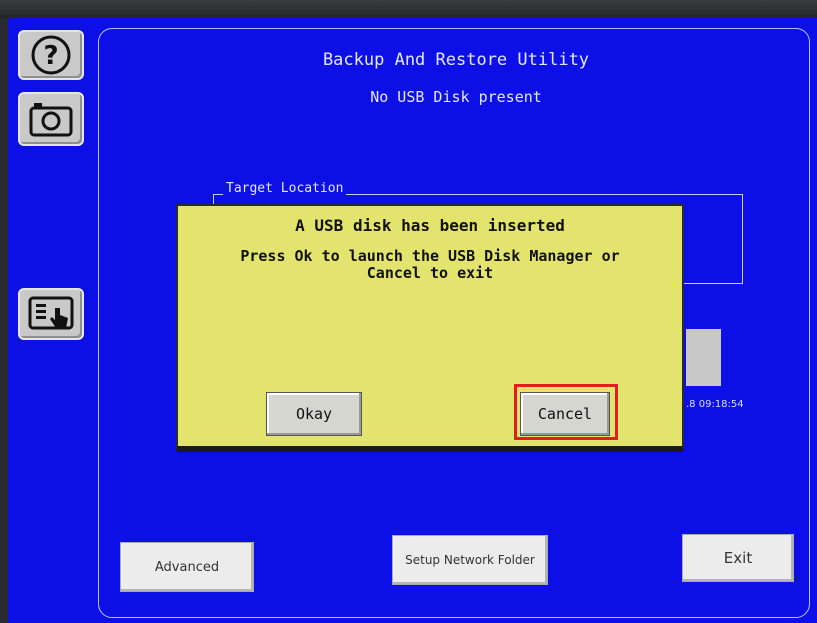  I want to click on timestamp-text: .8 09:18:54, so click(715, 404).